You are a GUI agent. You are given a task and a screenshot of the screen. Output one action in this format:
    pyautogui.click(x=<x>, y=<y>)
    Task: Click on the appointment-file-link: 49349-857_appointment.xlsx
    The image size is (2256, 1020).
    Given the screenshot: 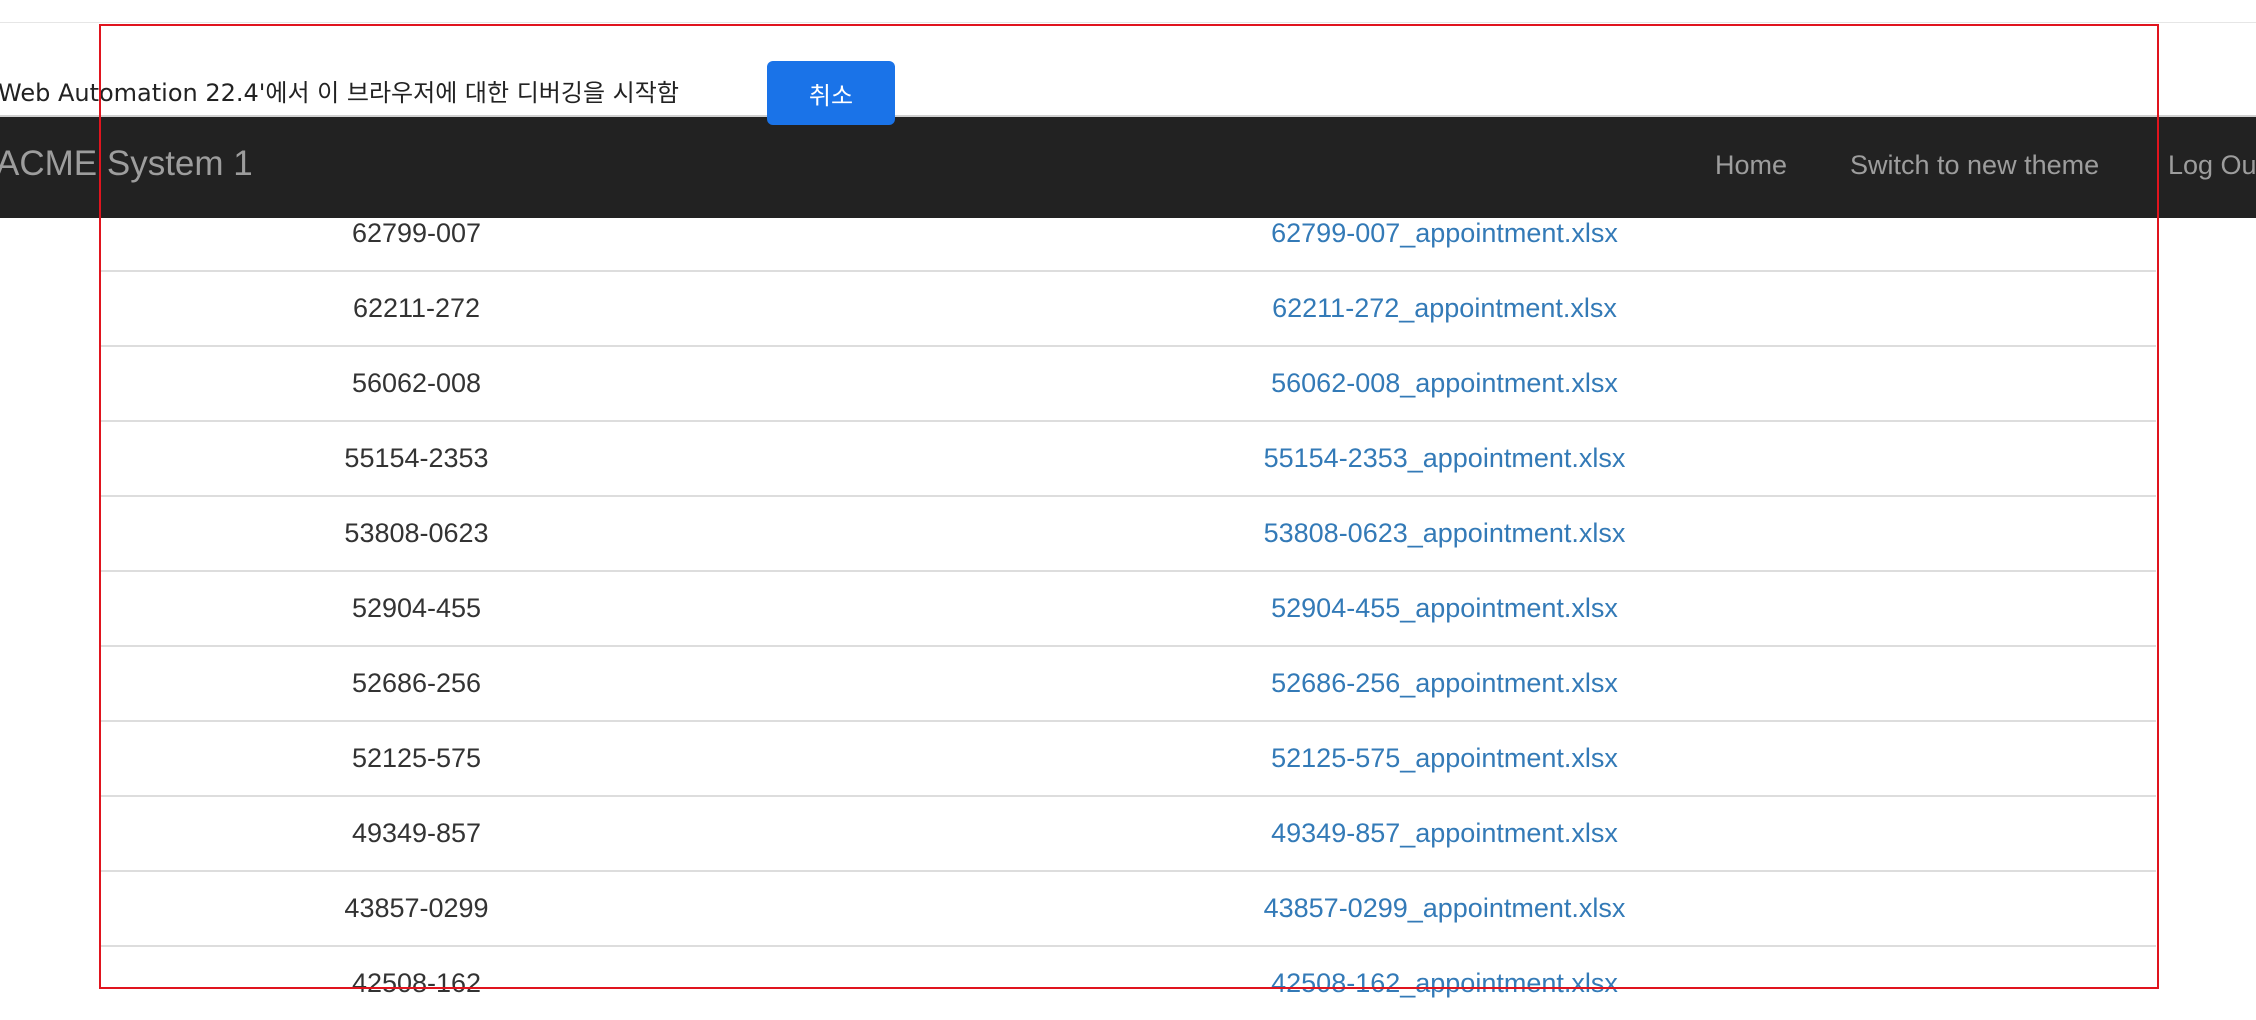 What is the action you would take?
    pyautogui.click(x=1444, y=833)
    